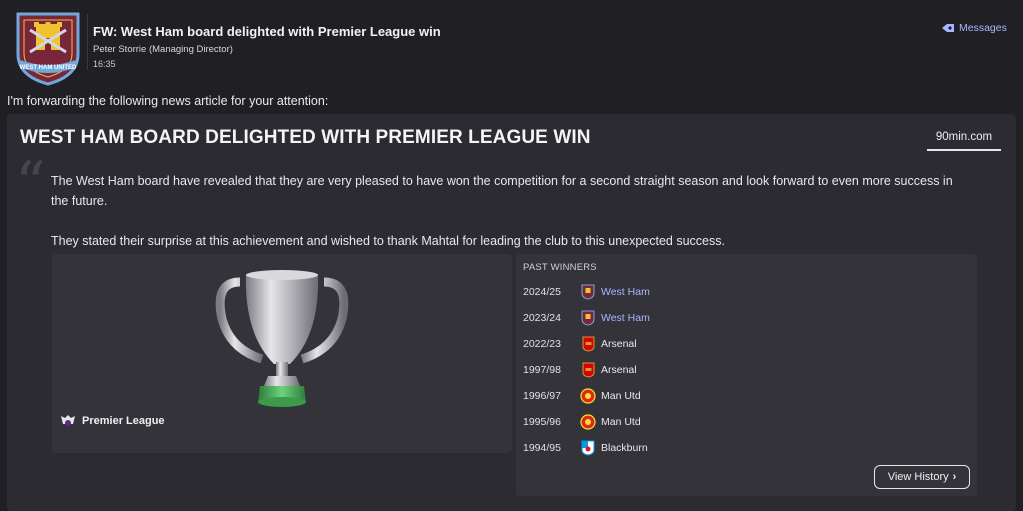 Image resolution: width=1023 pixels, height=511 pixels. I want to click on blackburn-badge-icon, so click(588, 448).